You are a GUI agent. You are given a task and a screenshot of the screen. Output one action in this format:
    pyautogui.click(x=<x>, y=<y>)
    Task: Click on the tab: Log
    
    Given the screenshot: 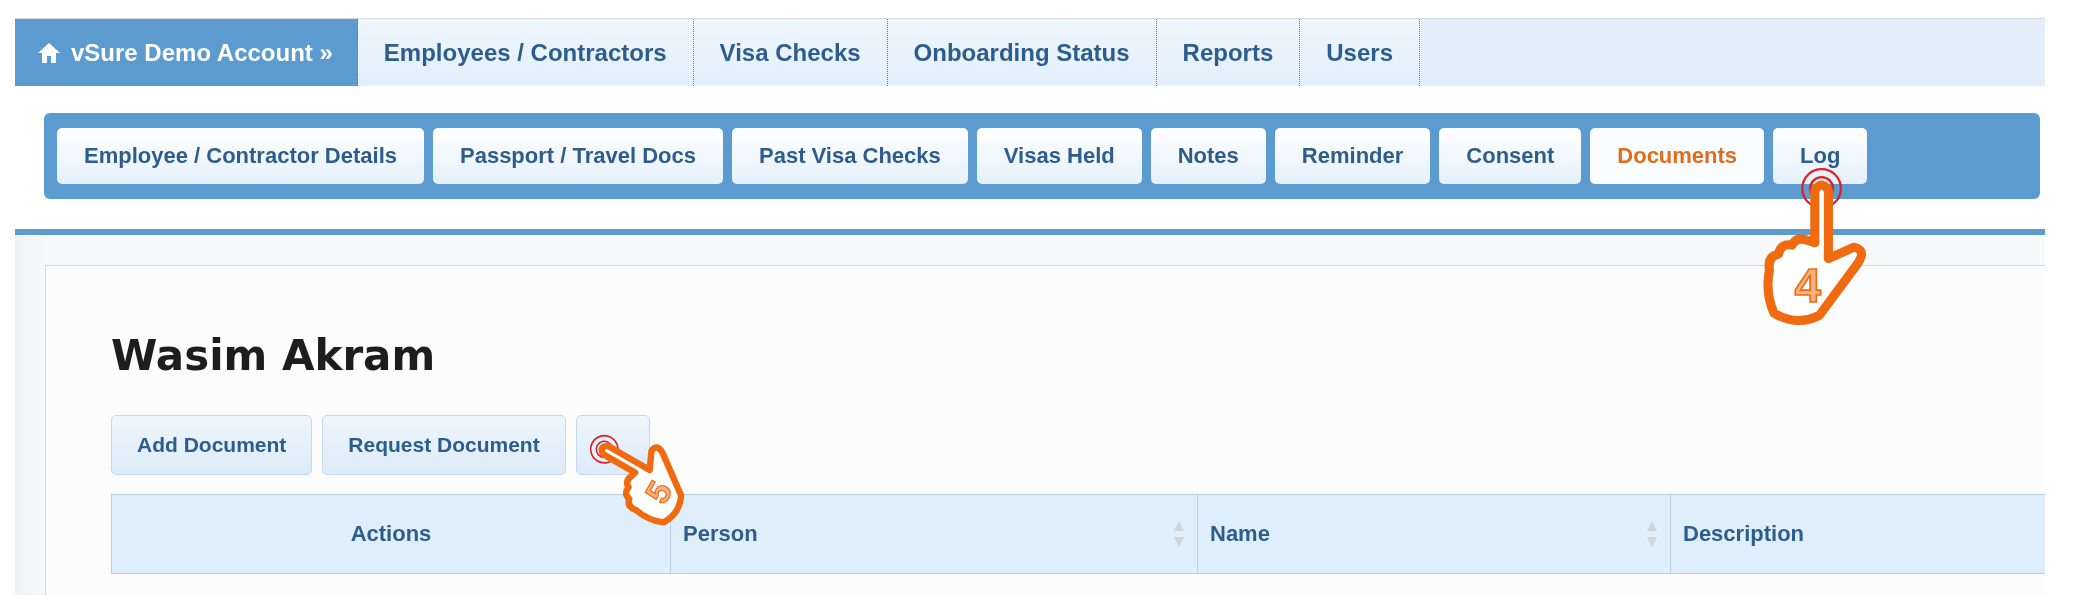 What is the action you would take?
    pyautogui.click(x=1820, y=156)
    